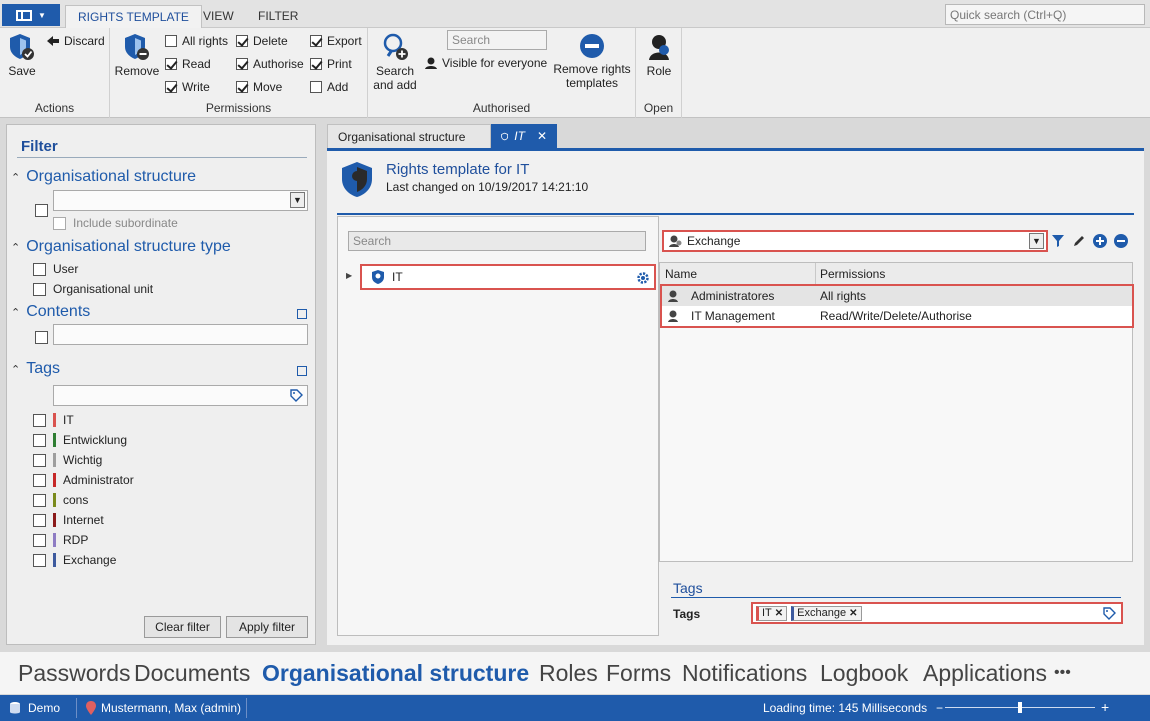 Image resolution: width=1150 pixels, height=721 pixels. What do you see at coordinates (115, 223) in the screenshot?
I see `include-subordinate-option: Include subordinate` at bounding box center [115, 223].